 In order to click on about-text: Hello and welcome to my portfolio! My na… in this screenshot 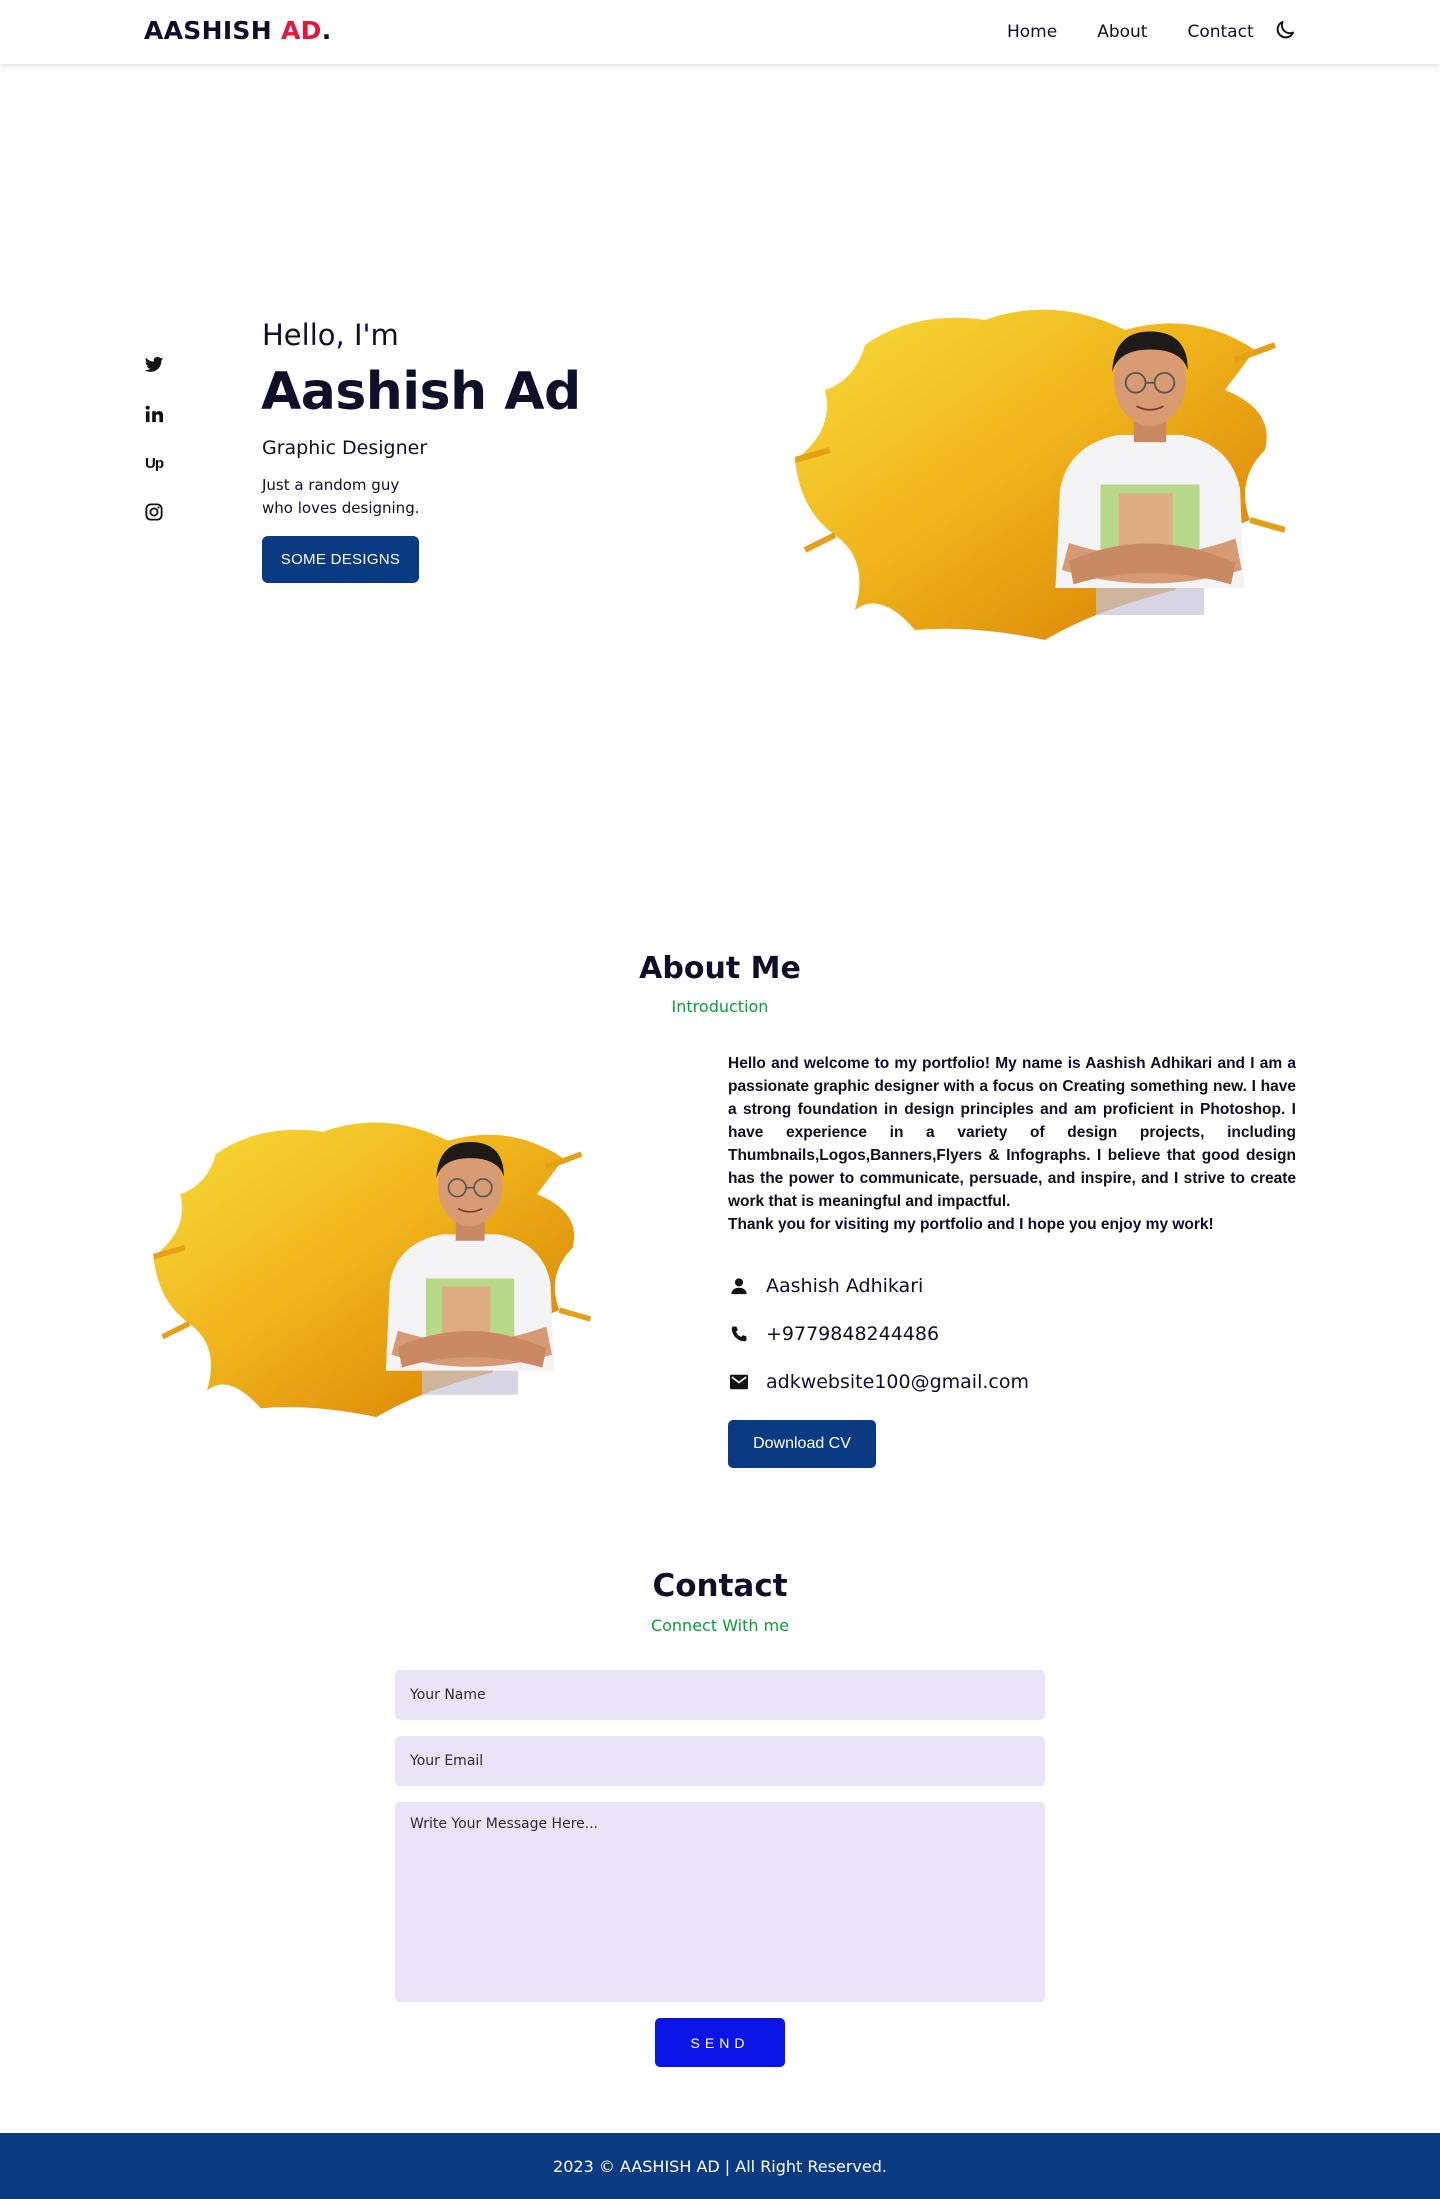, I will do `click(1012, 1144)`.